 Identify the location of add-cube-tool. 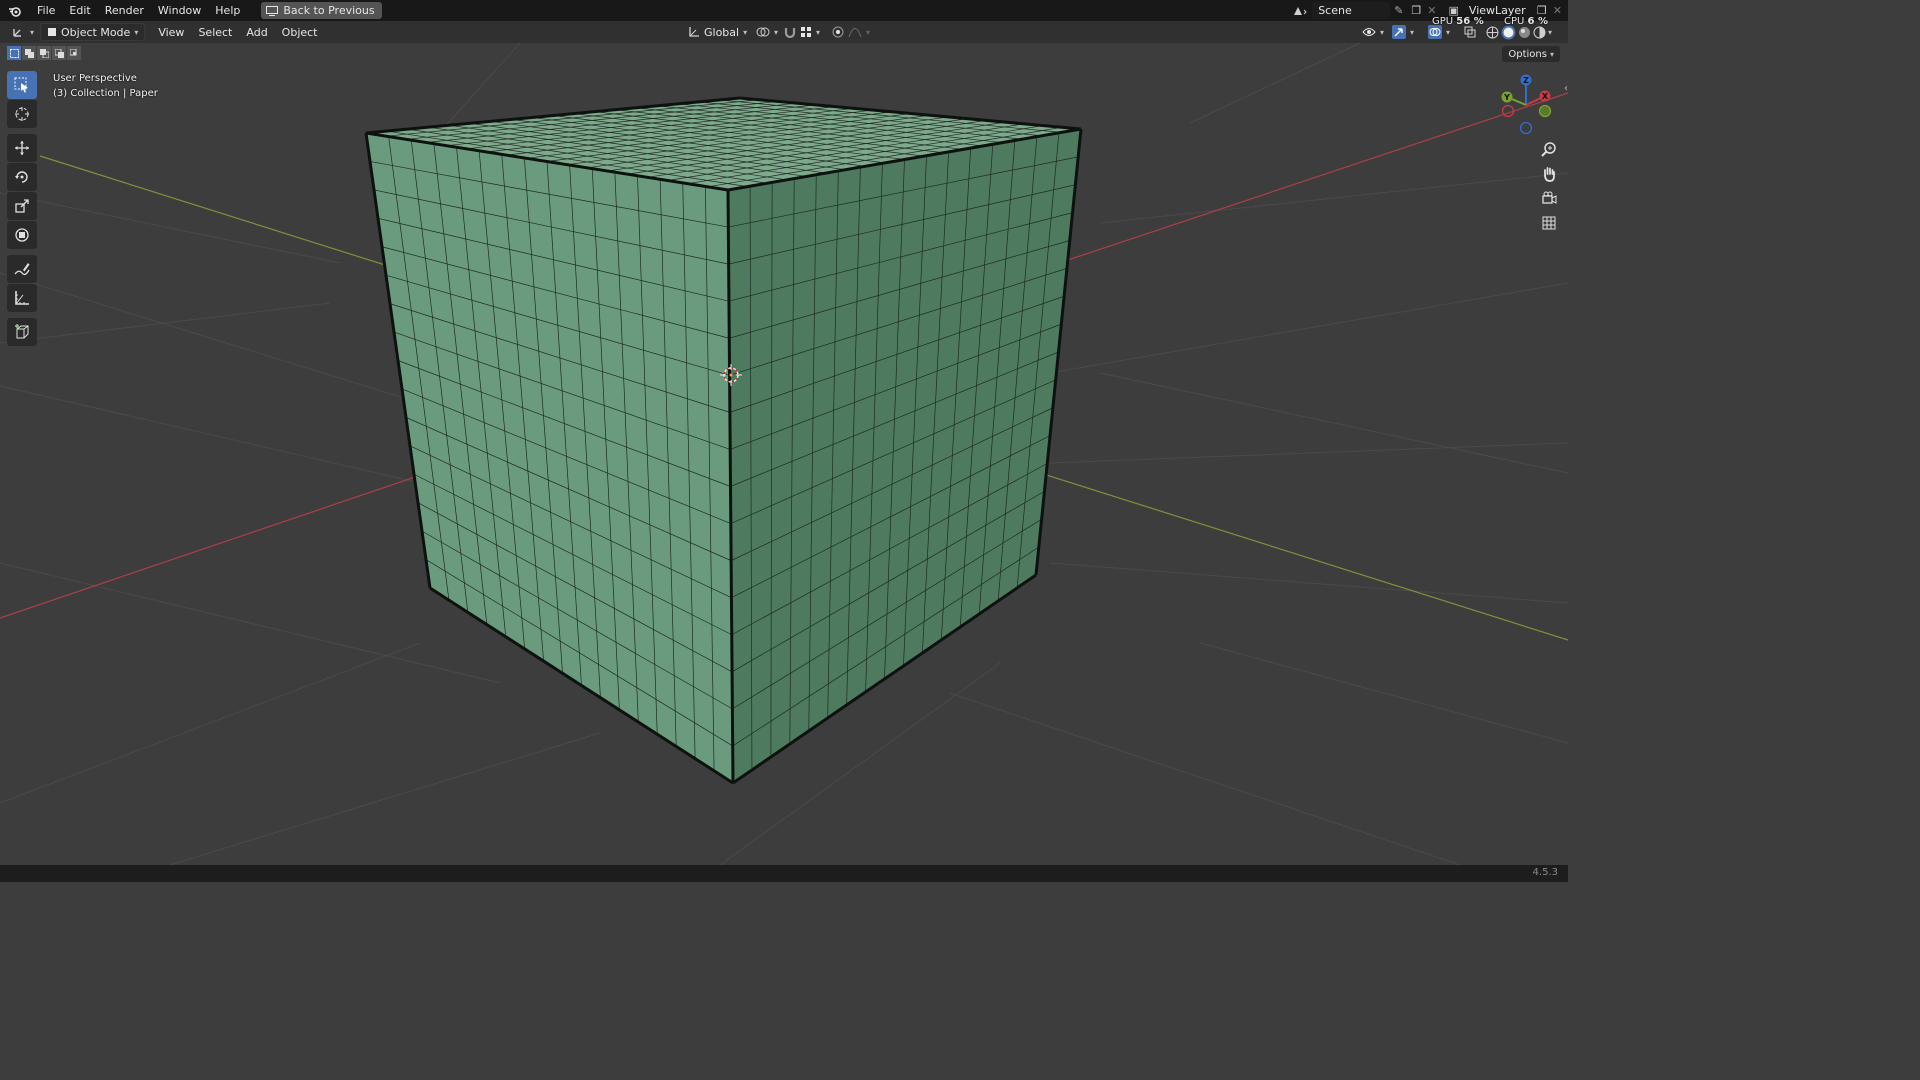
(22, 332).